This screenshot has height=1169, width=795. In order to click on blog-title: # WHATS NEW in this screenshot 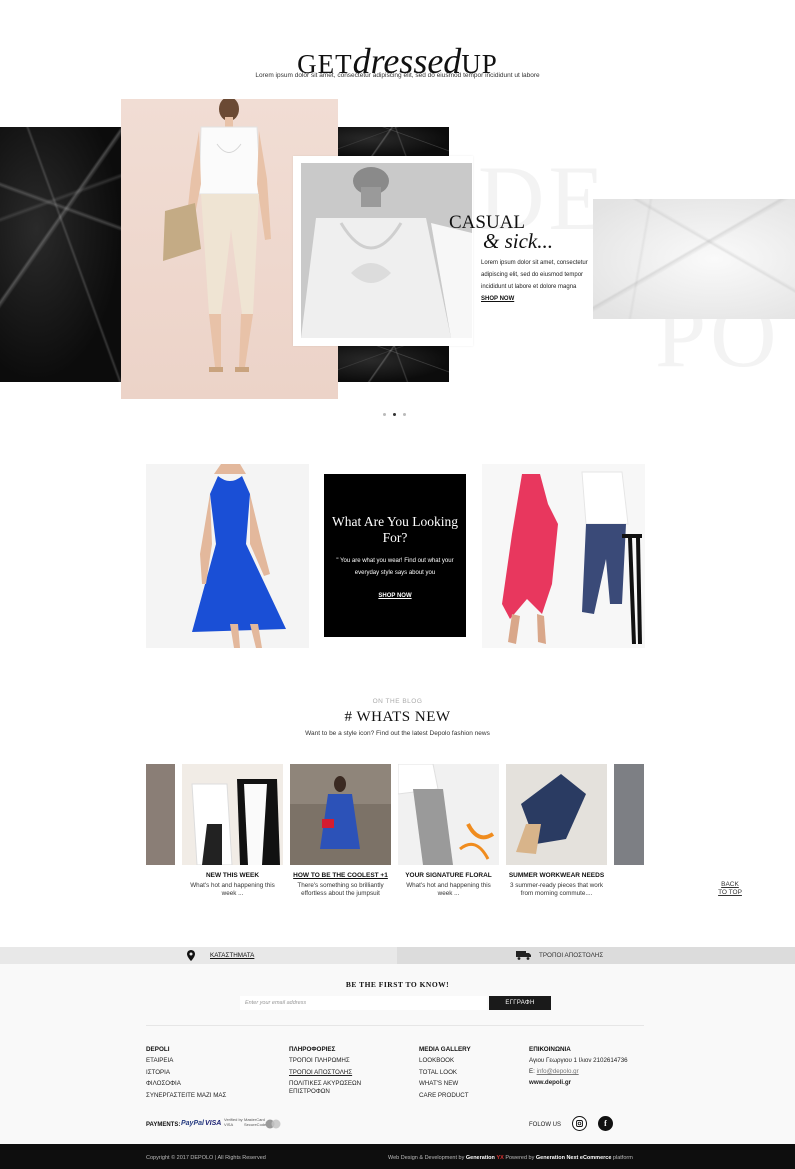, I will do `click(397, 717)`.